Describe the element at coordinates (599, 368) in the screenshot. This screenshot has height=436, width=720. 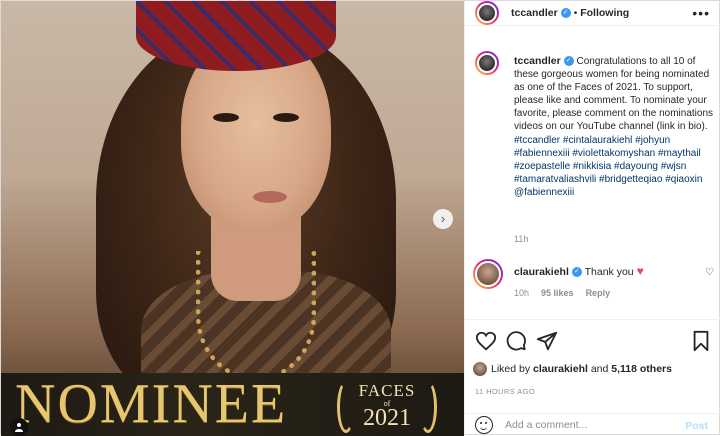
I see `liked-by-and: and` at that location.